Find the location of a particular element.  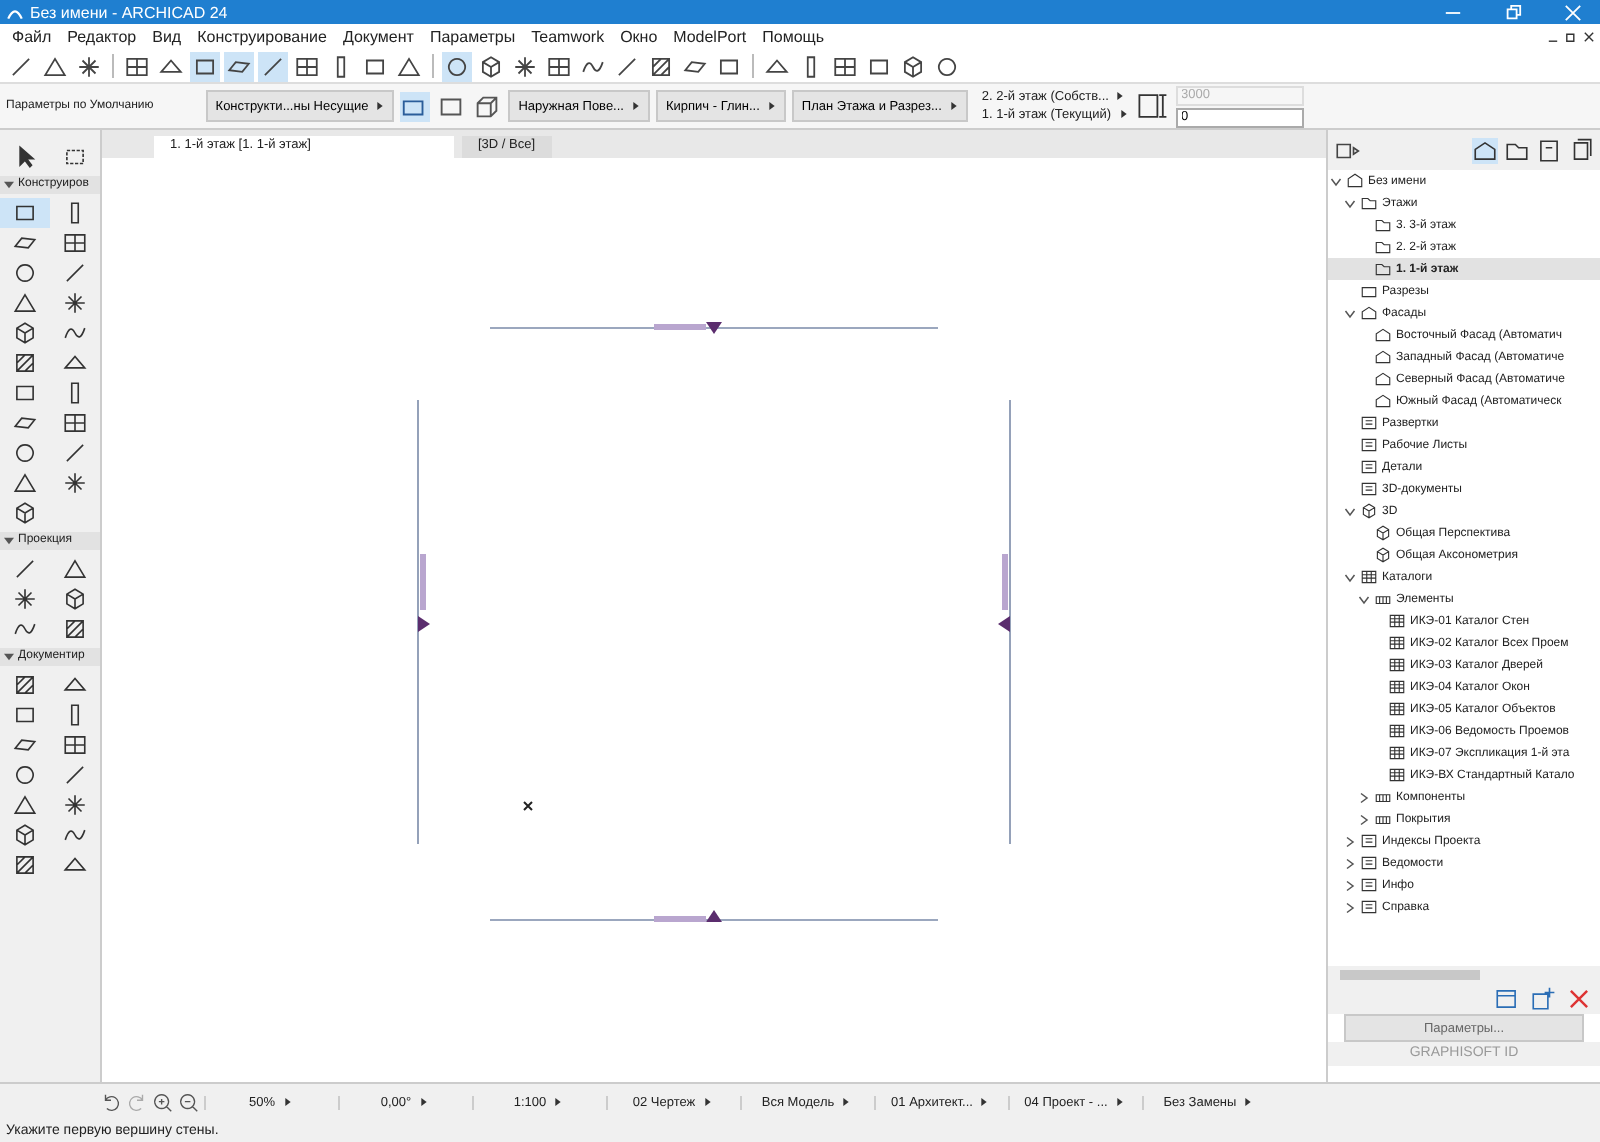

restore-icon is located at coordinates (1571, 37).